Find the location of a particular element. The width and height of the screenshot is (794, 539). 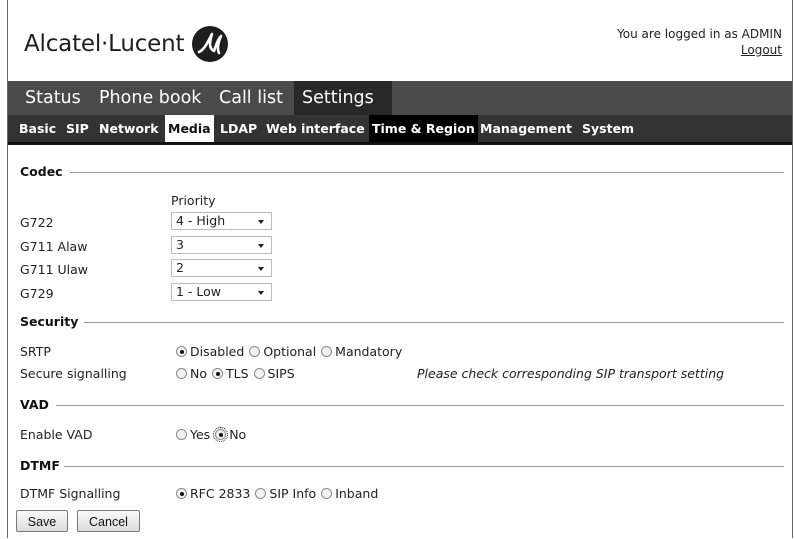

radio-label: SIP Info is located at coordinates (293, 493).